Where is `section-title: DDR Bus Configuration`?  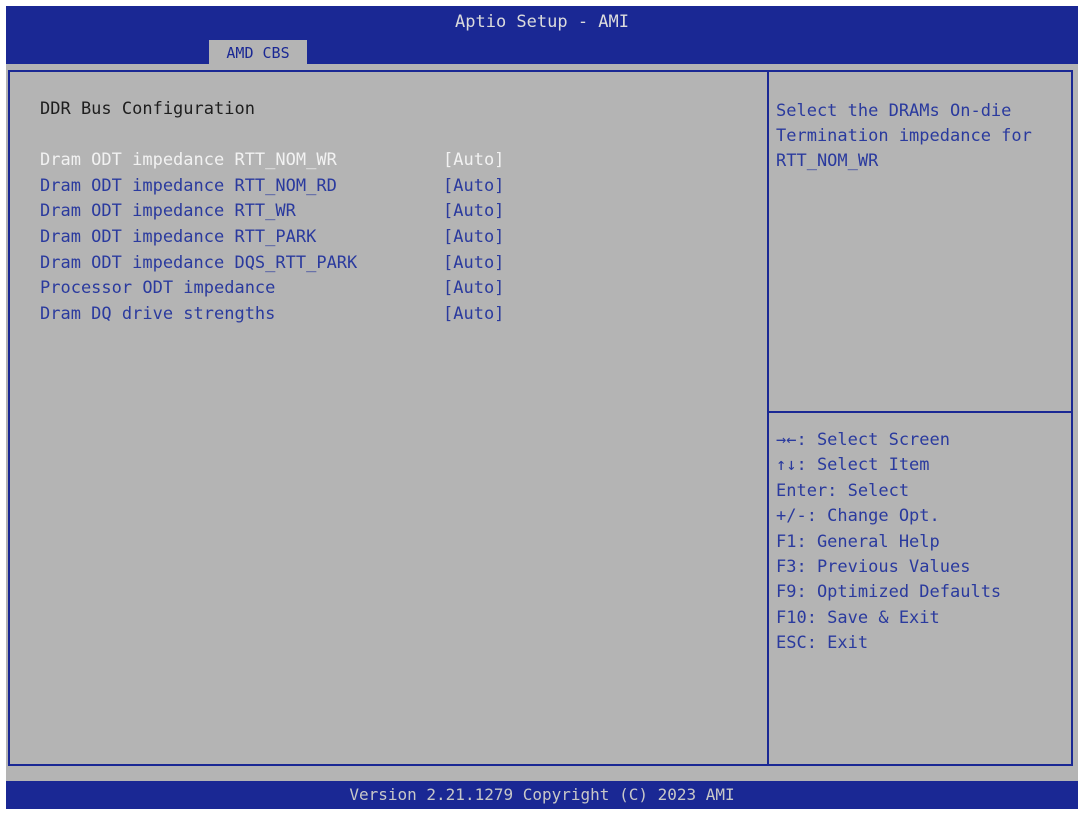 section-title: DDR Bus Configuration is located at coordinates (147, 109).